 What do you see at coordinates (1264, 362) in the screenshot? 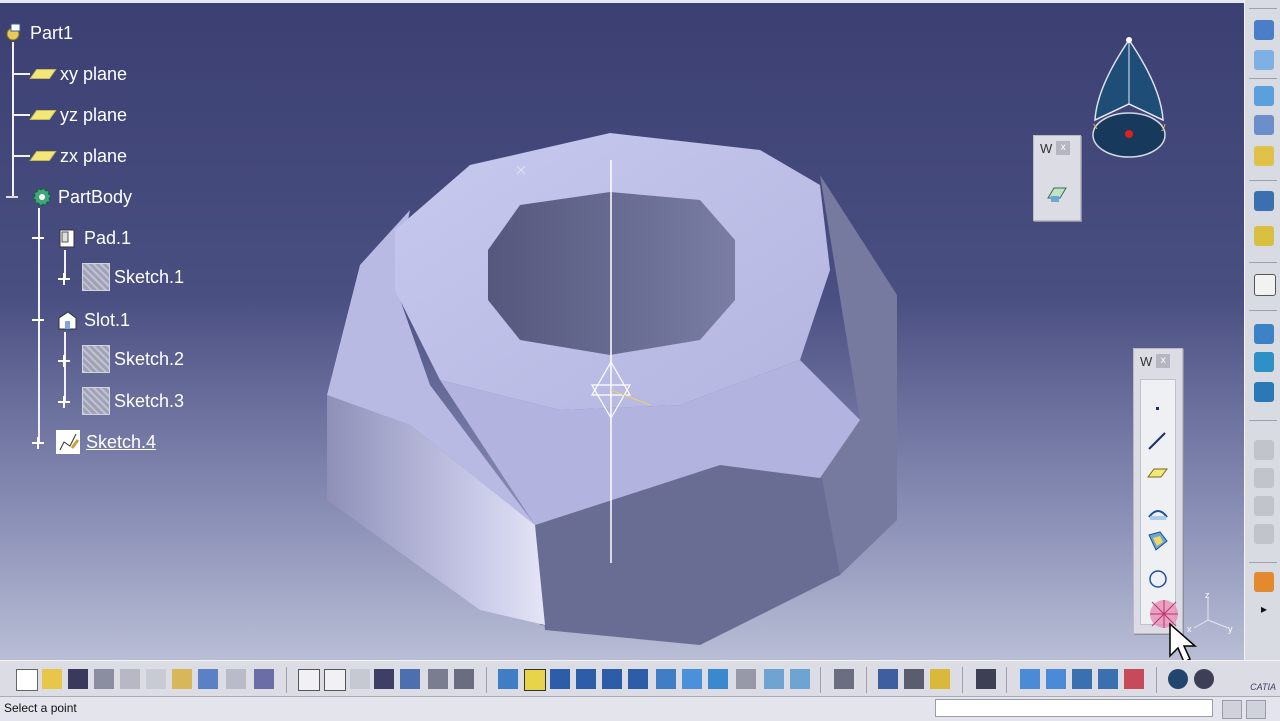
I see `constraint-tool-icon` at bounding box center [1264, 362].